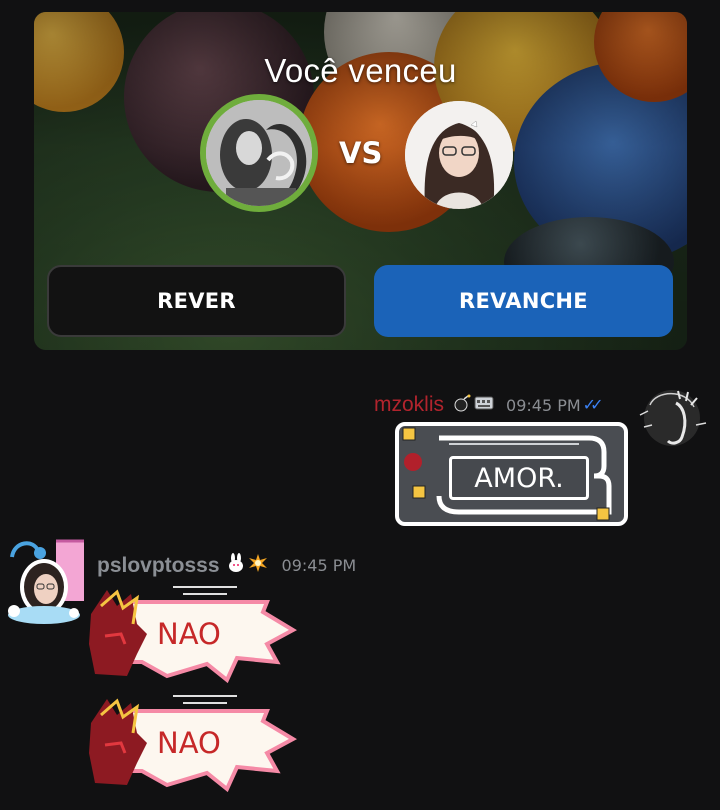  I want to click on amor-sticker: AMOR., so click(511, 474).